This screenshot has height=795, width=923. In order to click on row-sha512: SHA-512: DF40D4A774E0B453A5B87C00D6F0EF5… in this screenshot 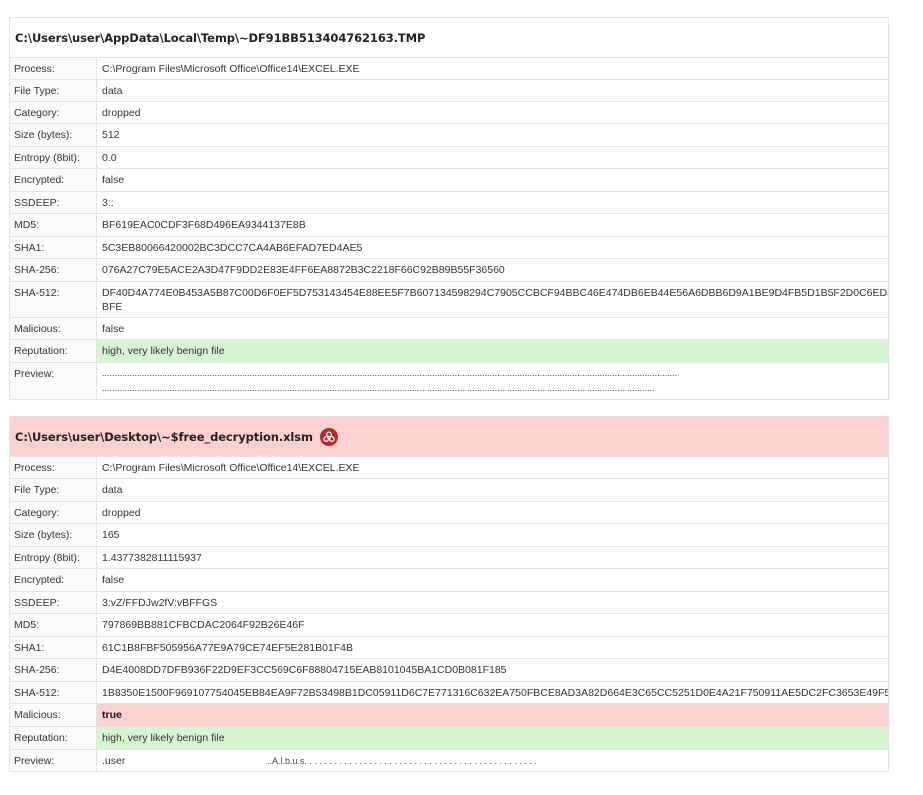, I will do `click(449, 299)`.